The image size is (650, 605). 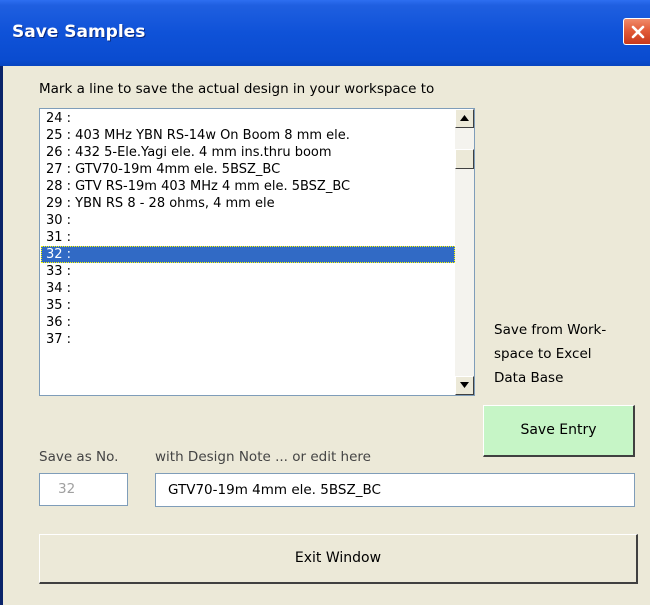 What do you see at coordinates (395, 490) in the screenshot?
I see `design-note-input: GTV70-19m 4mm ele. 5BSZ_BC` at bounding box center [395, 490].